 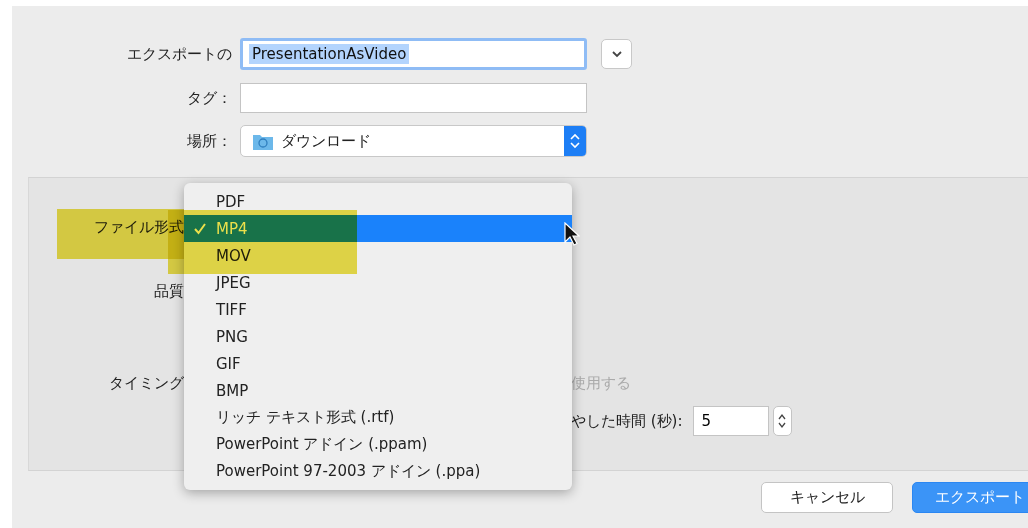 What do you see at coordinates (378, 471) in the screenshot?
I see `menu-item: PowerPoint 97-2003 アドイン (.ppa)` at bounding box center [378, 471].